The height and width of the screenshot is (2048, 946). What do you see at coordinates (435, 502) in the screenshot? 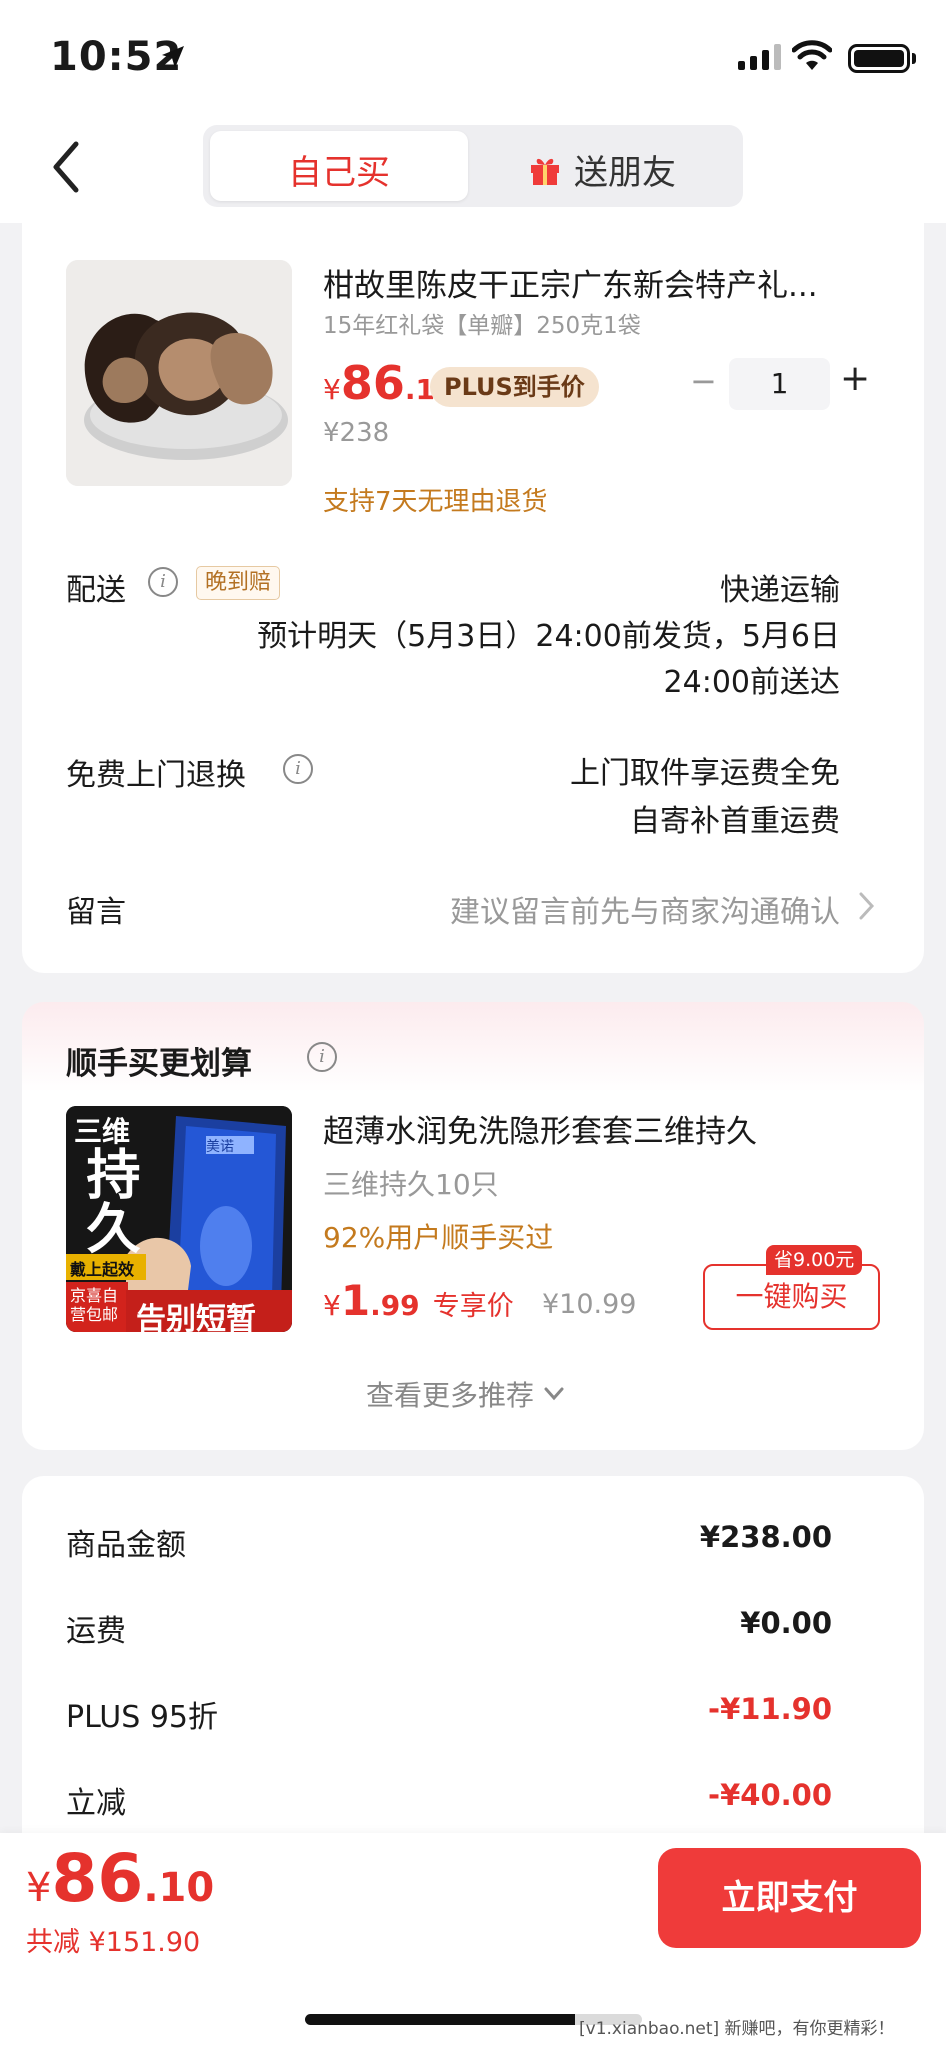
I see `return-policy: 支持7天无理由退货` at bounding box center [435, 502].